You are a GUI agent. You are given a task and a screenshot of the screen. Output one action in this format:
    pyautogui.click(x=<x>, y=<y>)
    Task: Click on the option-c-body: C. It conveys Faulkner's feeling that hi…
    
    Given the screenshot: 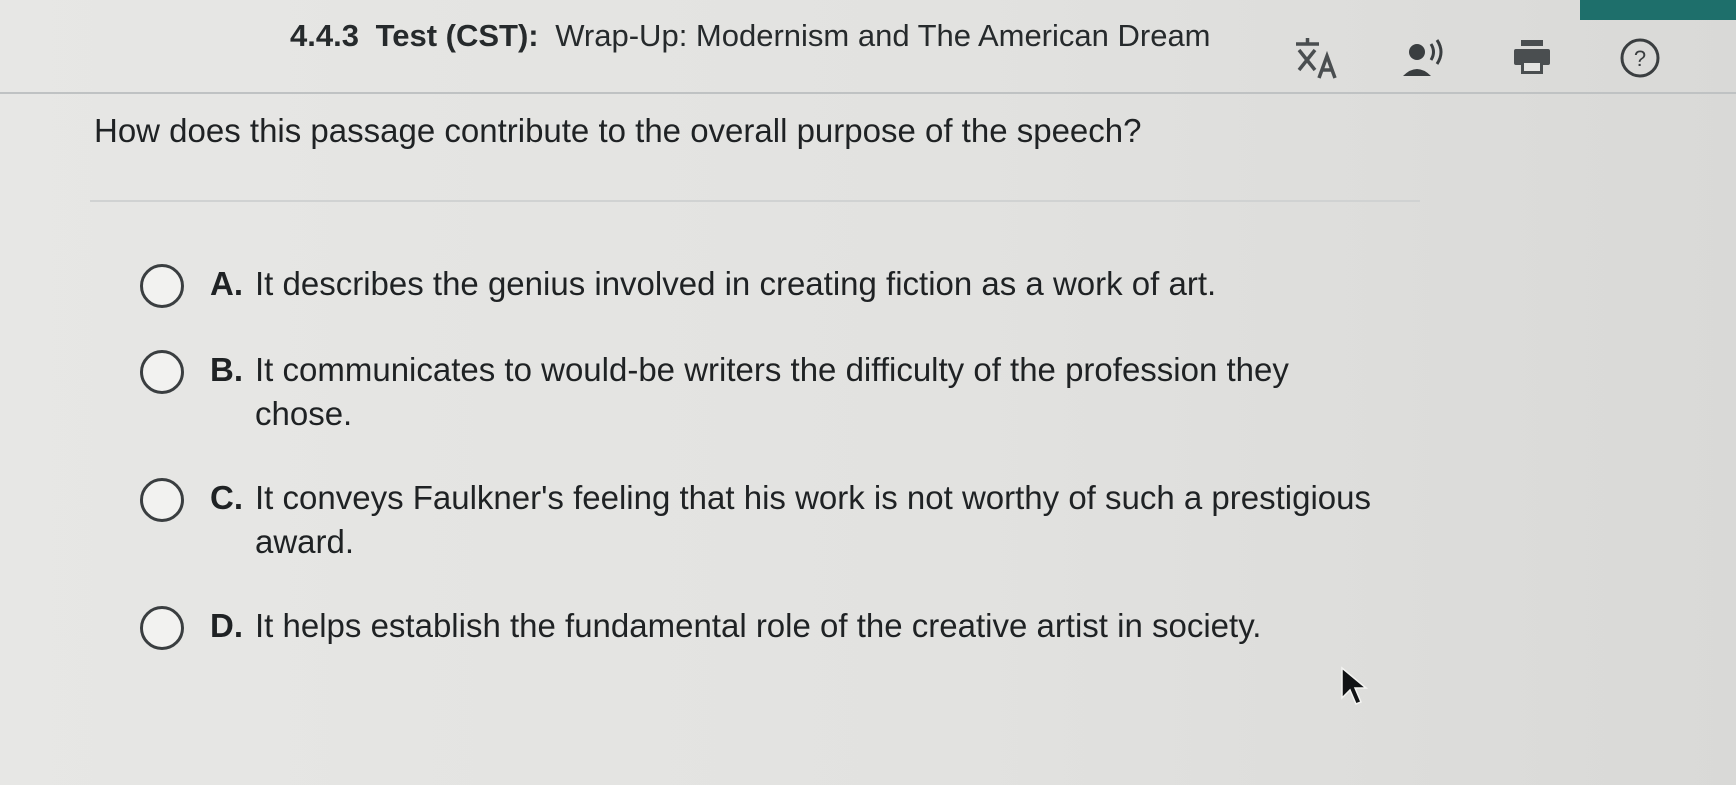 What is the action you would take?
    pyautogui.click(x=792, y=520)
    